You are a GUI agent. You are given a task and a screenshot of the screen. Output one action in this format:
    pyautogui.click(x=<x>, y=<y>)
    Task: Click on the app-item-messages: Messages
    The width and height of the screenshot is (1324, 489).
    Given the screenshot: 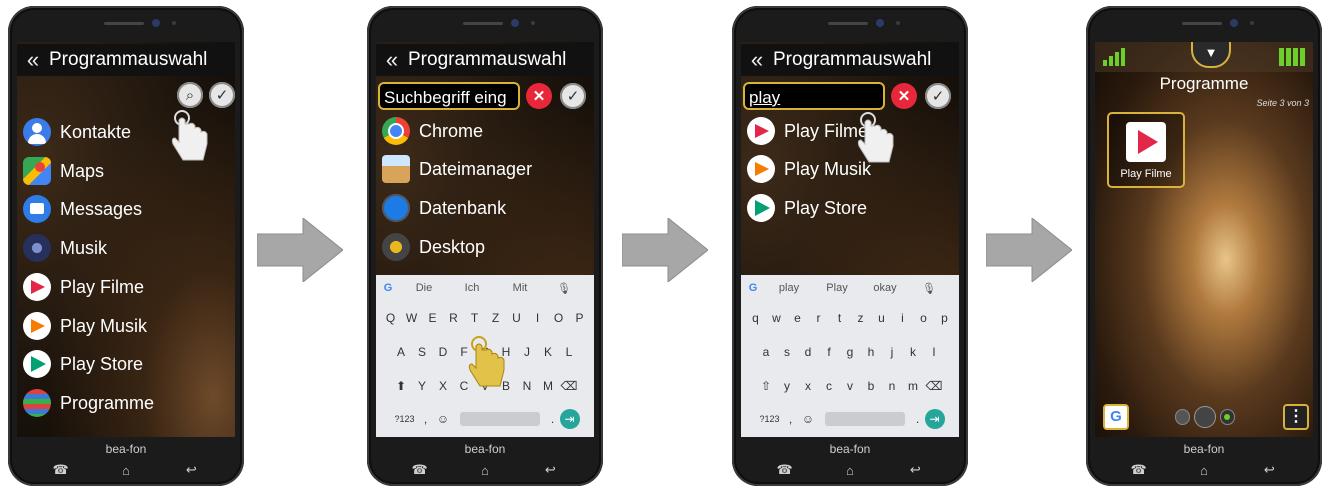 What is the action you would take?
    pyautogui.click(x=82, y=209)
    